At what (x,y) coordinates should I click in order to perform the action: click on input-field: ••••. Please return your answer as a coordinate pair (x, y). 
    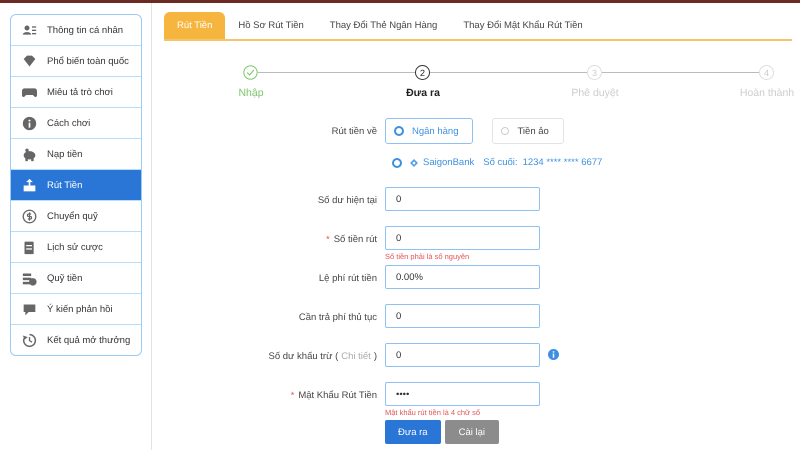
    Looking at the image, I should click on (462, 394).